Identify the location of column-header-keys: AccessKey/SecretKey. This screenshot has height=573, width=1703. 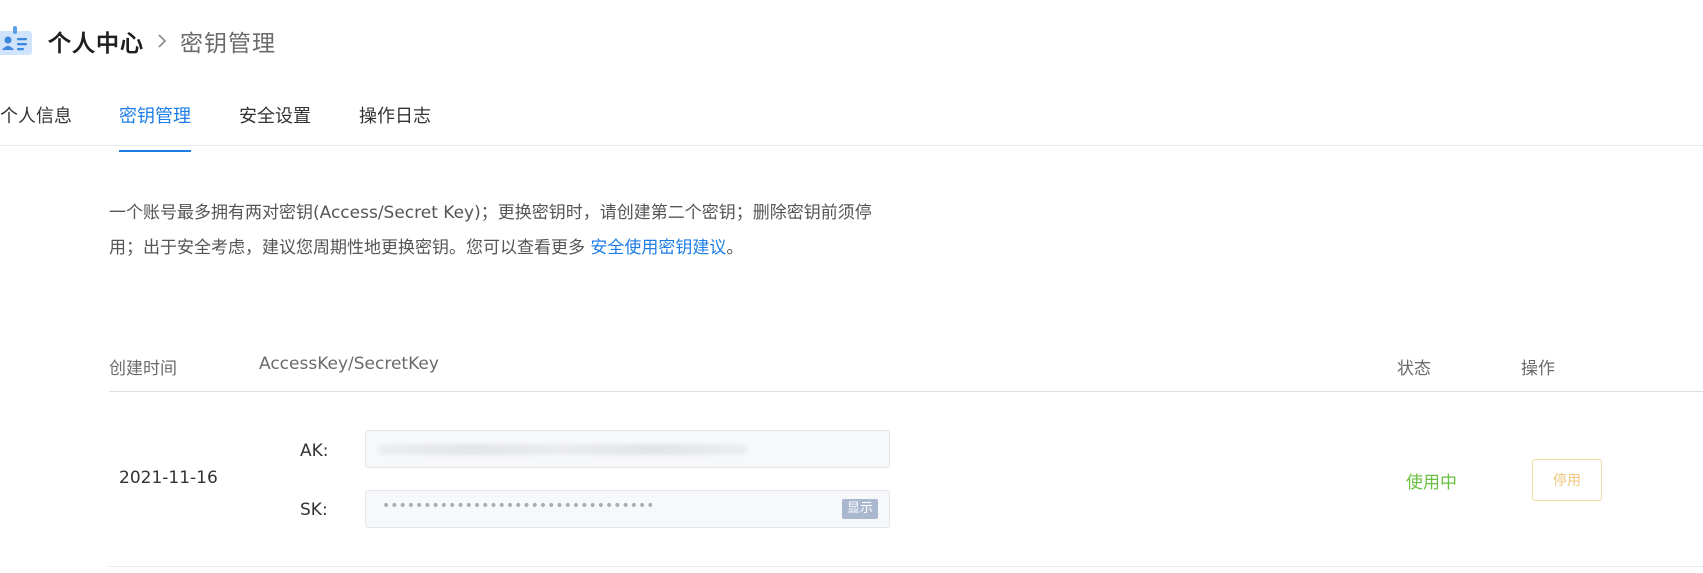
(349, 364).